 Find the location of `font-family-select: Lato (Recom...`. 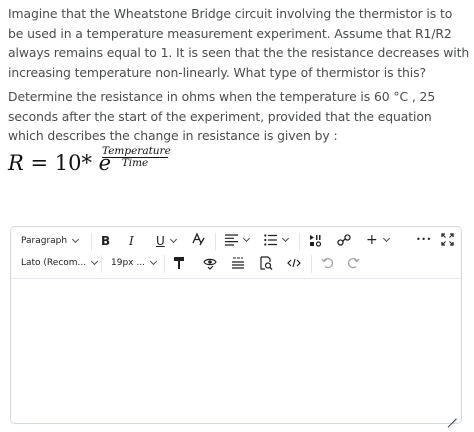

font-family-select: Lato (Recom... is located at coordinates (60, 262).